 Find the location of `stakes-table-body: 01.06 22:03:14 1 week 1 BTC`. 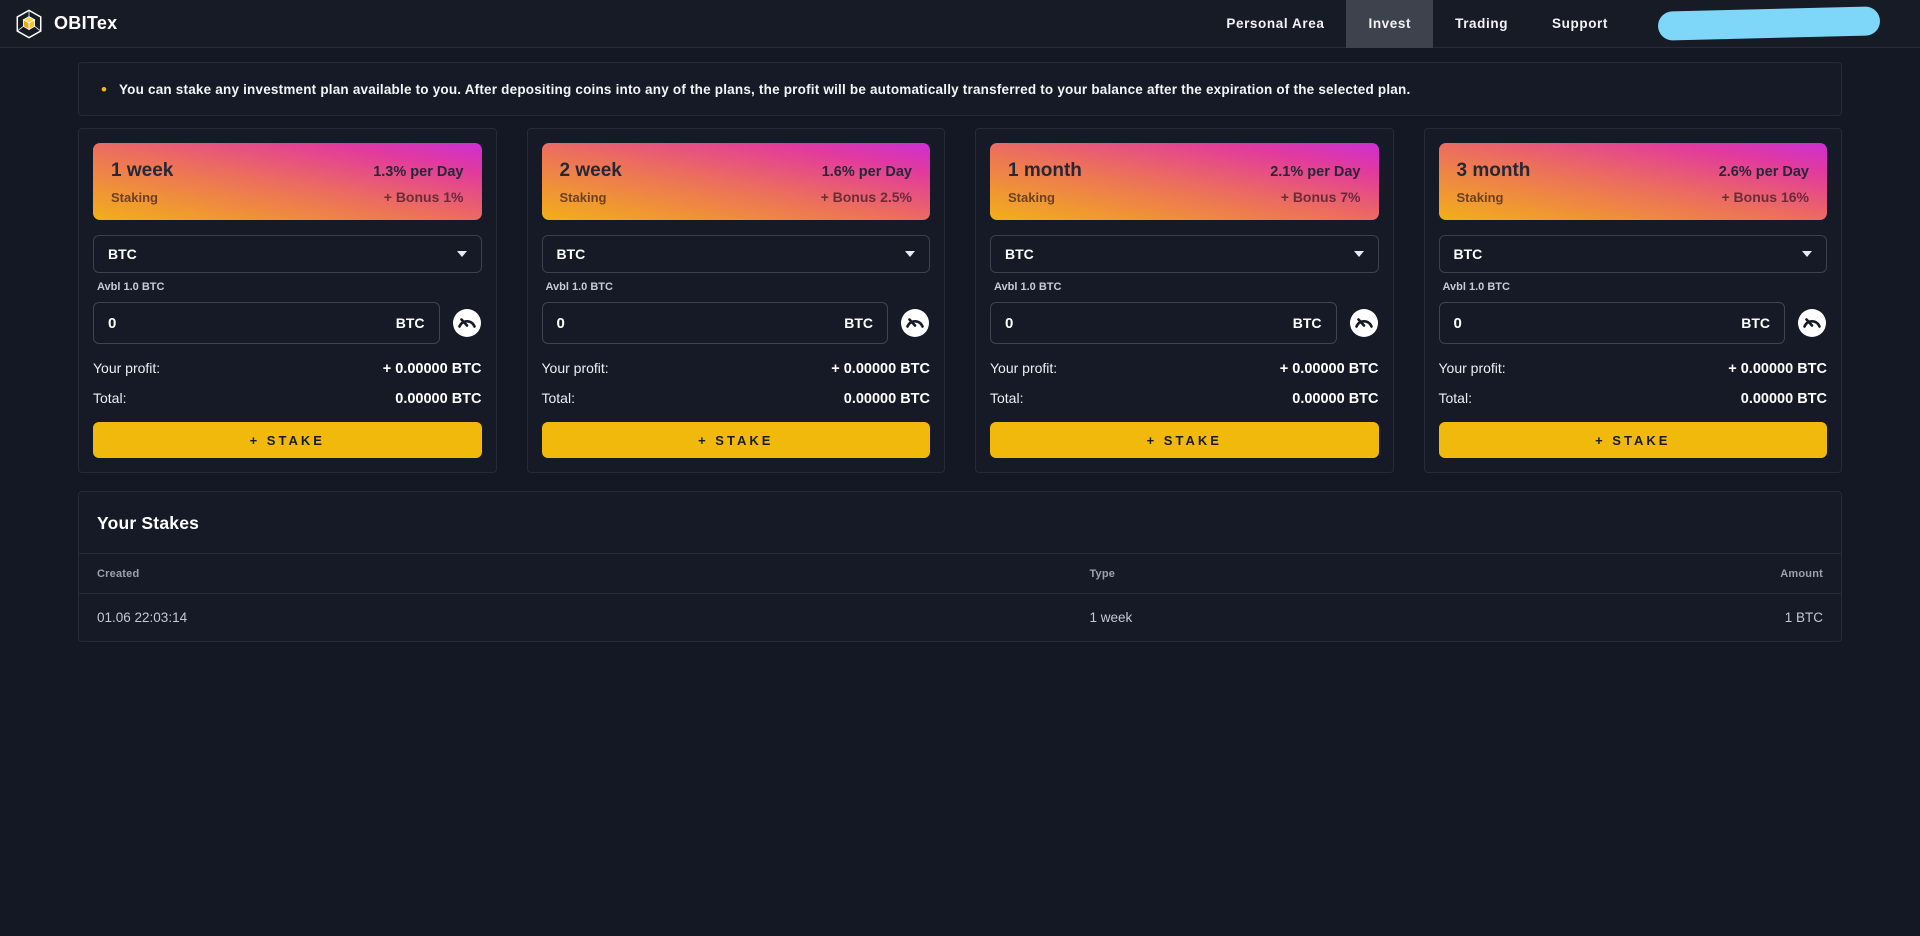

stakes-table-body: 01.06 22:03:14 1 week 1 BTC is located at coordinates (960, 617).